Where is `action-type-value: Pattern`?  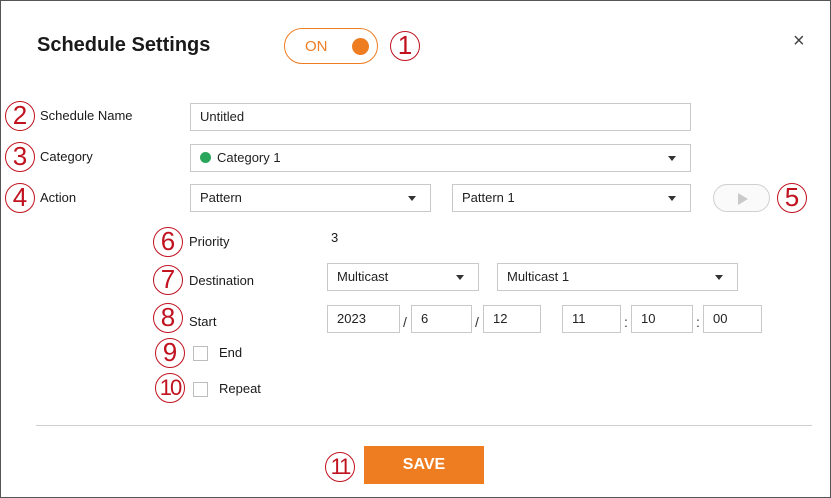 action-type-value: Pattern is located at coordinates (221, 197).